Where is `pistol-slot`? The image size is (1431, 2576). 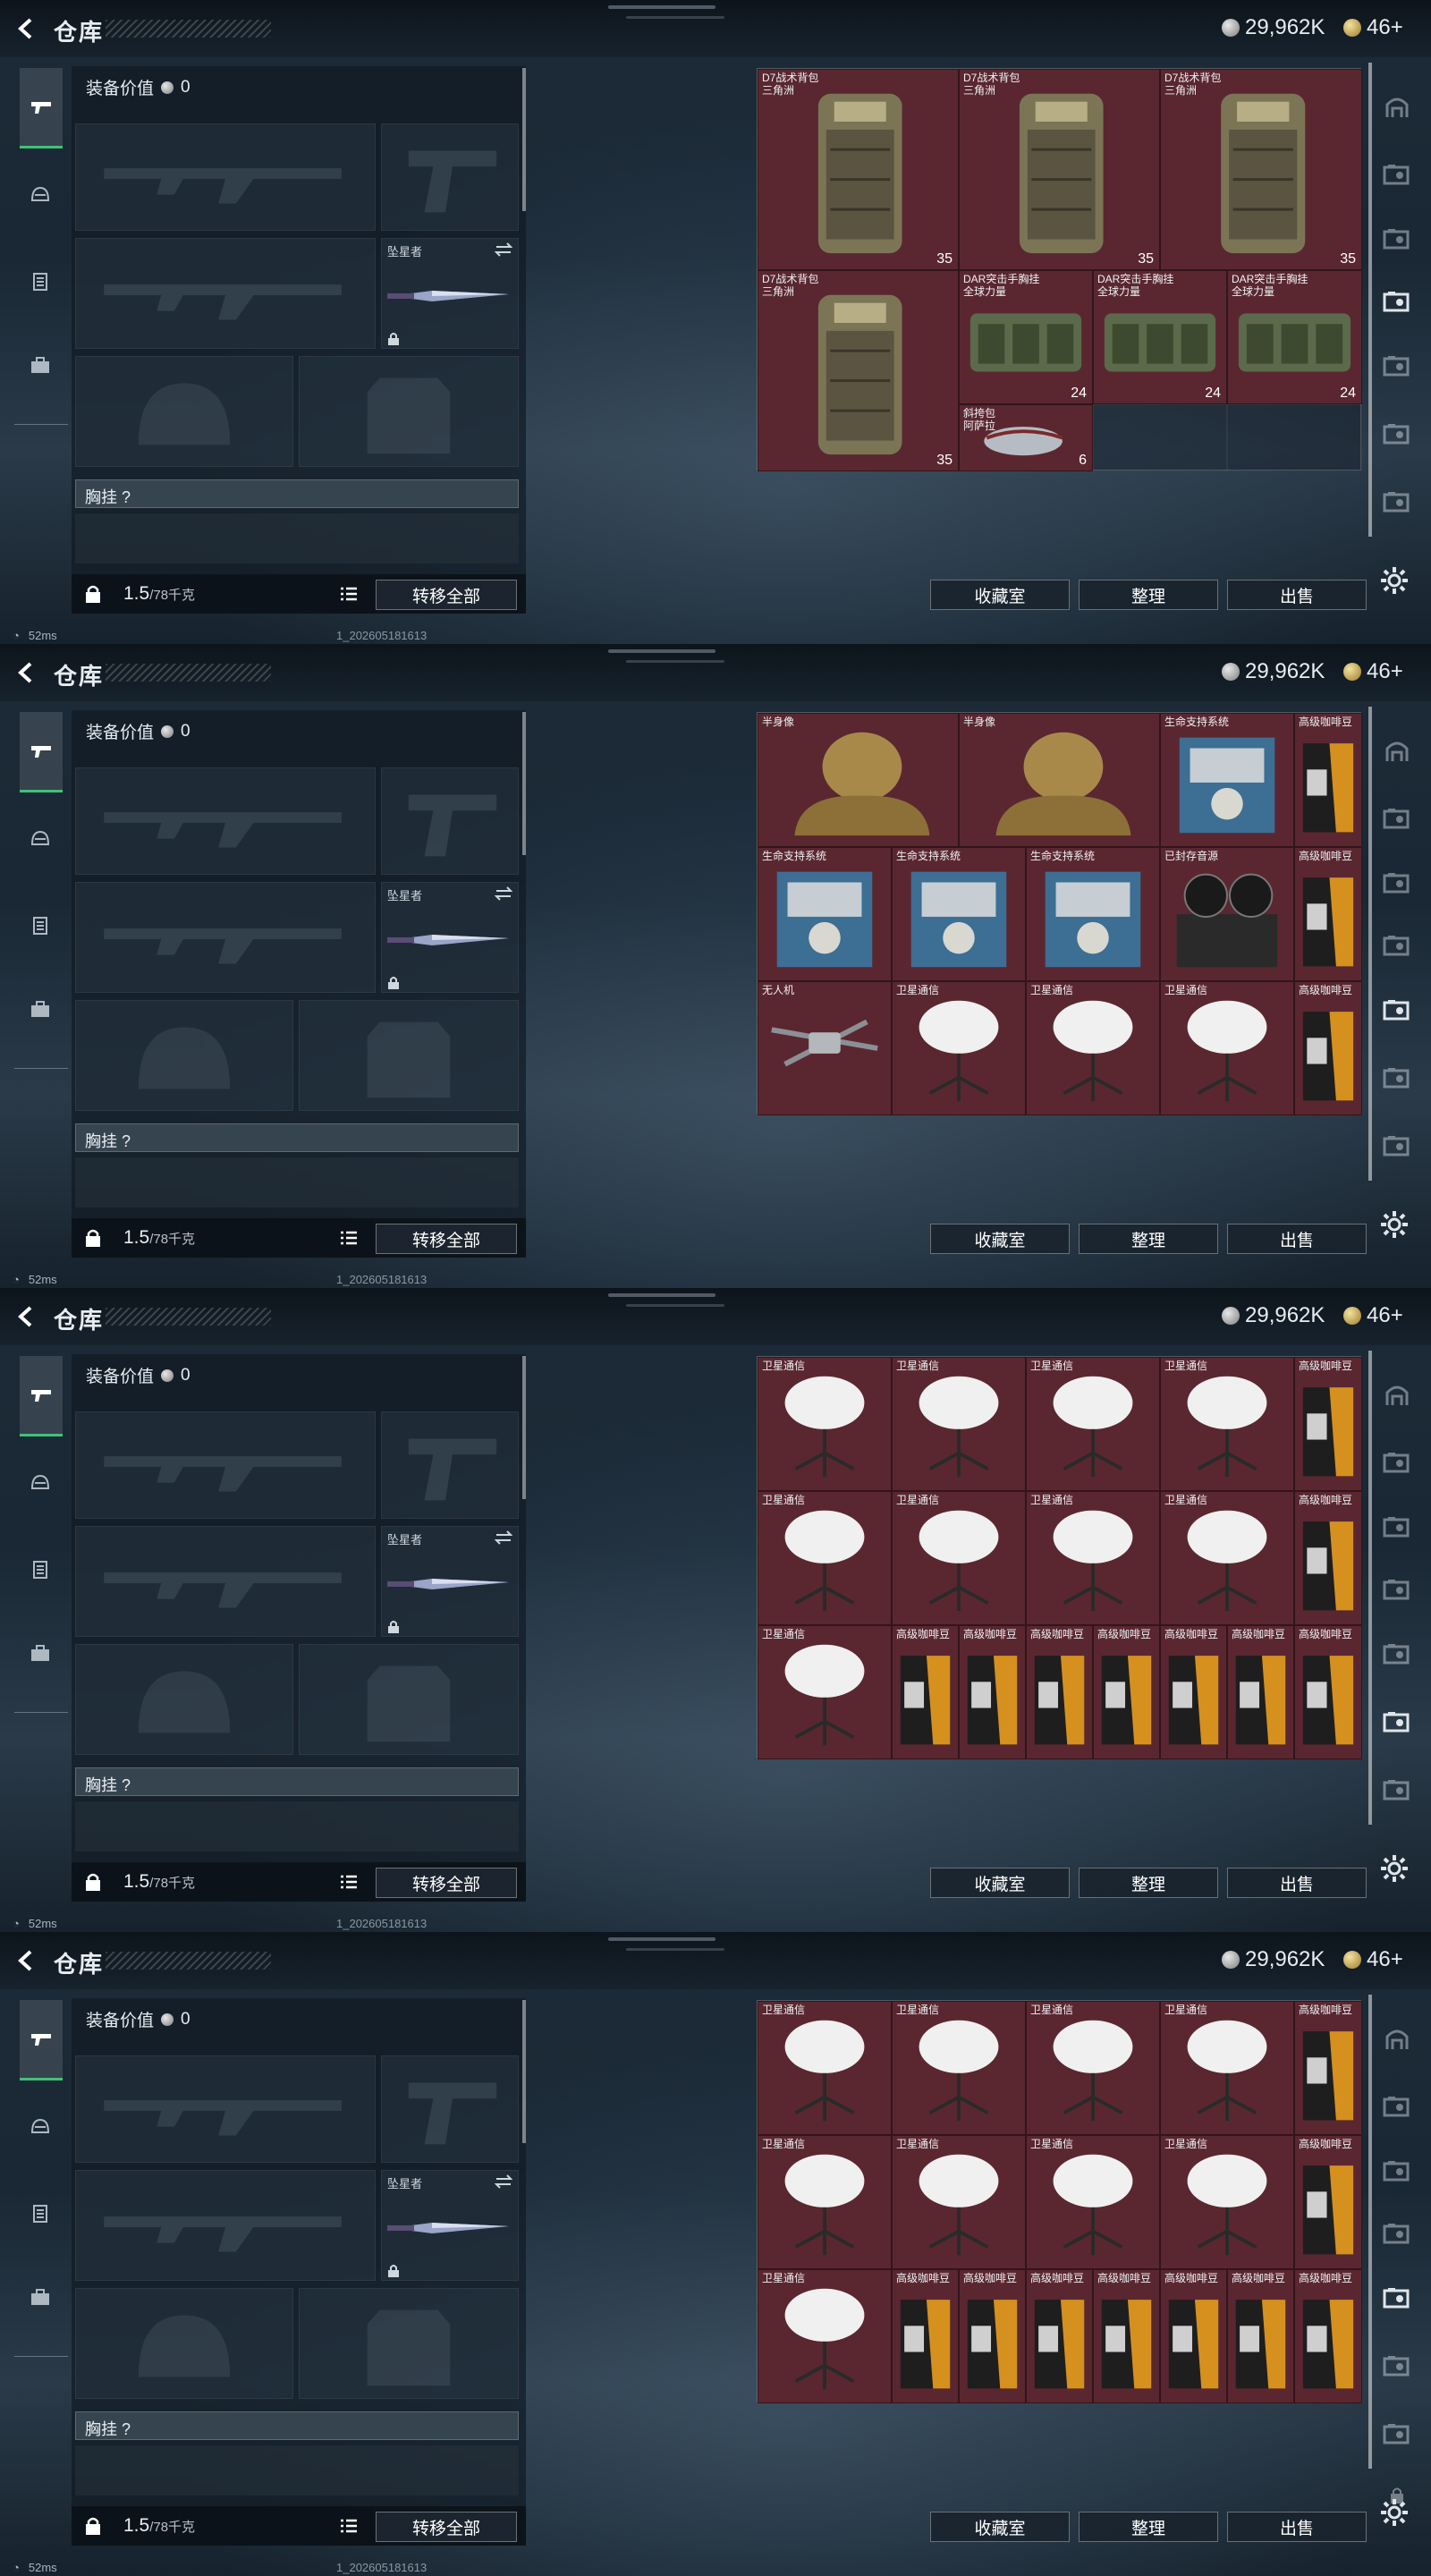 pistol-slot is located at coordinates (450, 1465).